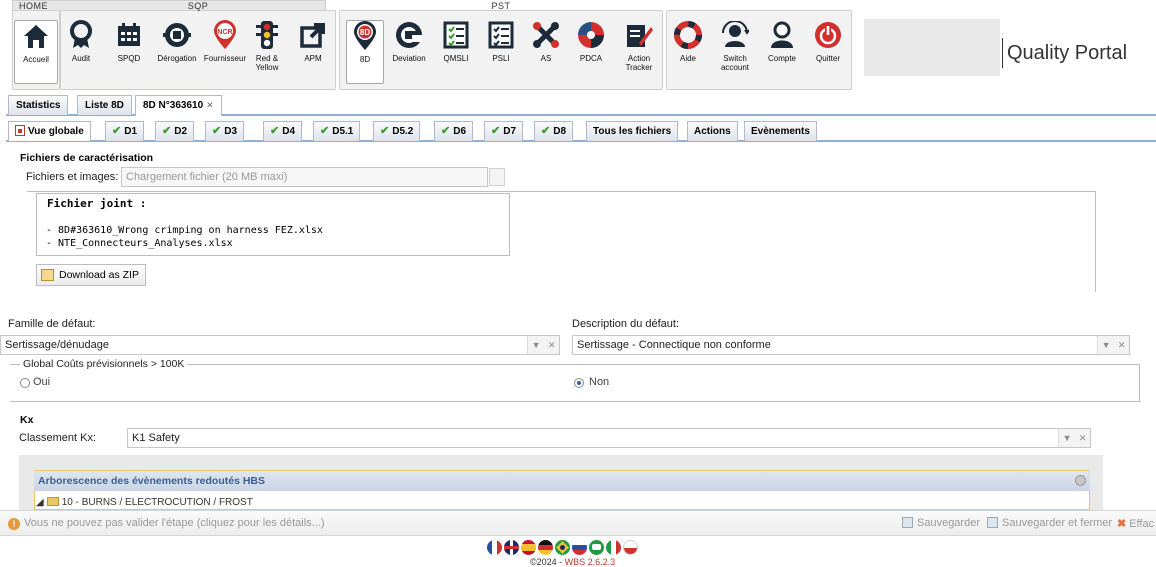 The height and width of the screenshot is (567, 1156). What do you see at coordinates (91, 275) in the screenshot?
I see `download-zip-button: Download as ZIP` at bounding box center [91, 275].